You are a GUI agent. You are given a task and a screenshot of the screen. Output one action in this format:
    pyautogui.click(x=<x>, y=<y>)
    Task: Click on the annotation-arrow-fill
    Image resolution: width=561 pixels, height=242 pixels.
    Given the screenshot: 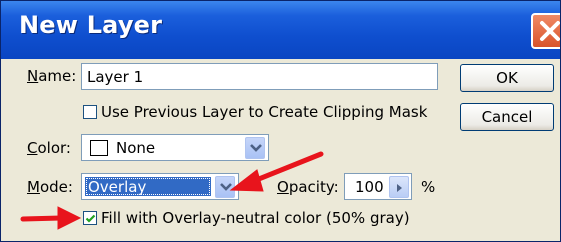 What is the action you would take?
    pyautogui.click(x=51, y=218)
    